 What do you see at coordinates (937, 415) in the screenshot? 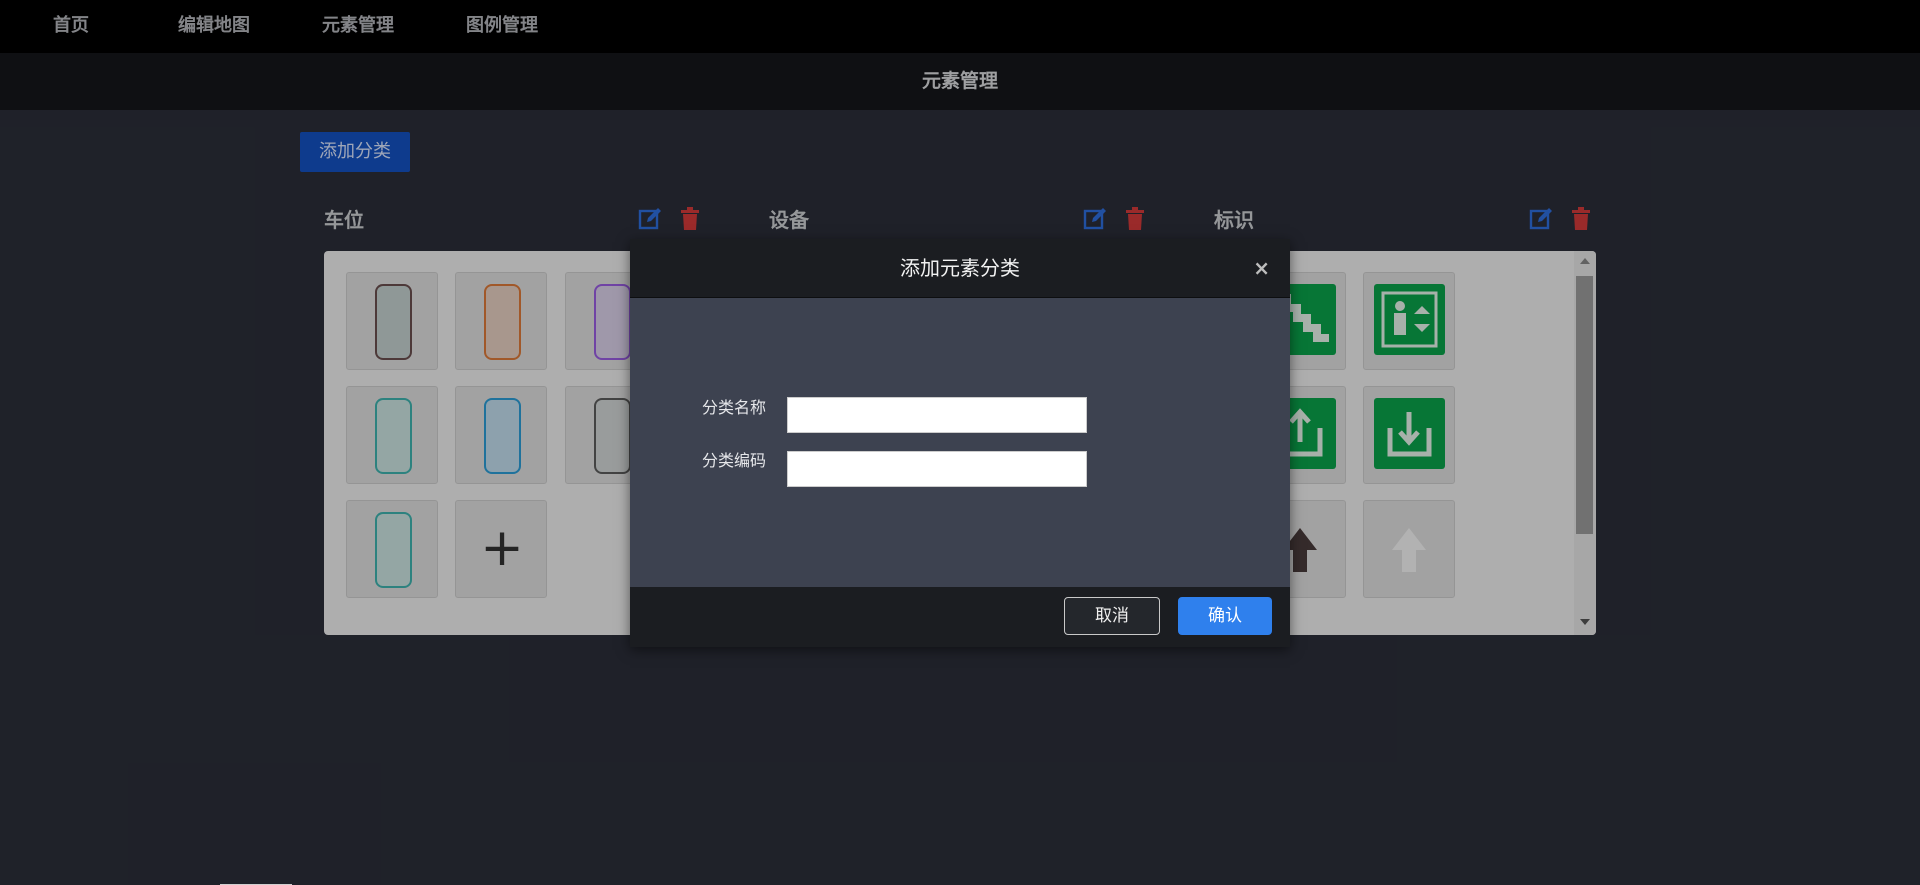
I see `category-name-input` at bounding box center [937, 415].